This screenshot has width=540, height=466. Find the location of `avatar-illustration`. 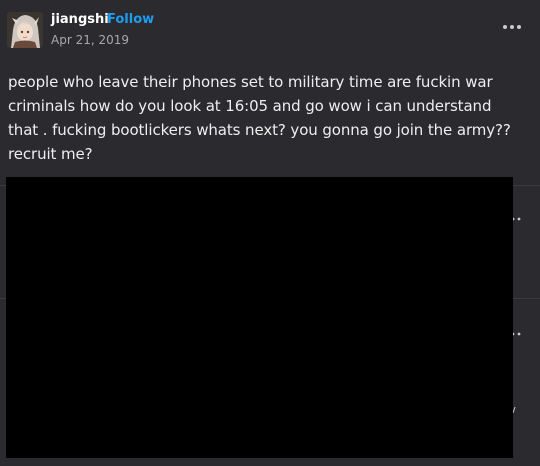

avatar-illustration is located at coordinates (25, 30).